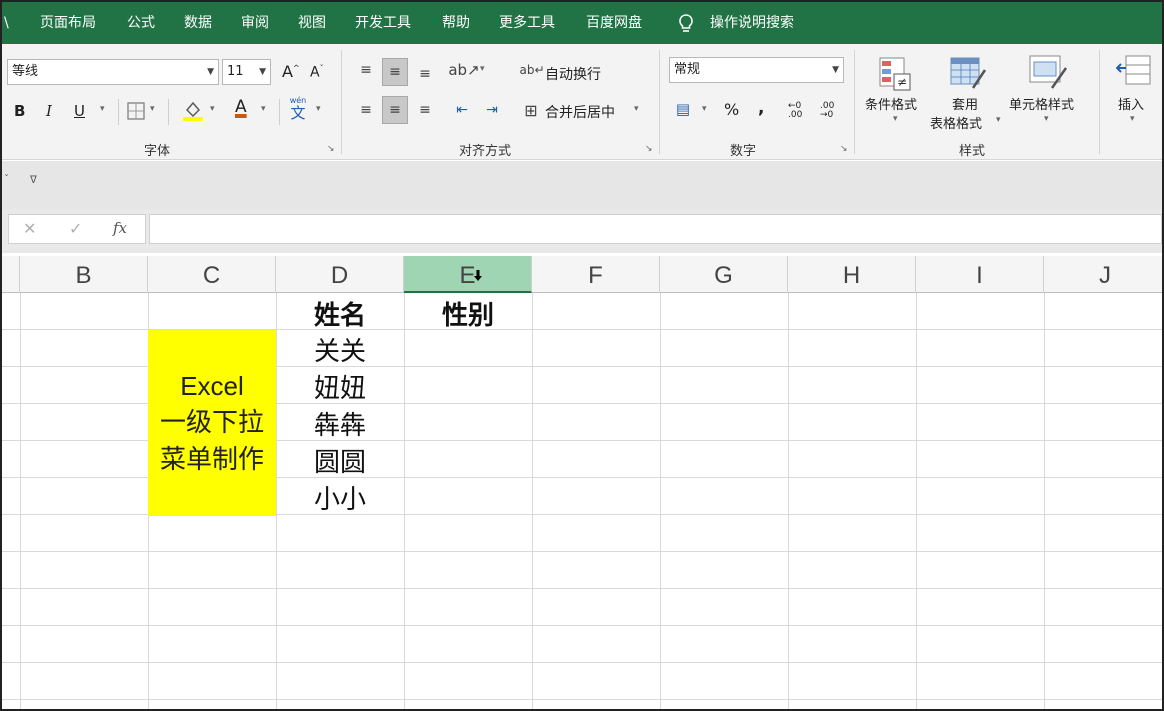 This screenshot has width=1164, height=711. Describe the element at coordinates (425, 74) in the screenshot. I see `align-bottom-icon: ≡` at that location.